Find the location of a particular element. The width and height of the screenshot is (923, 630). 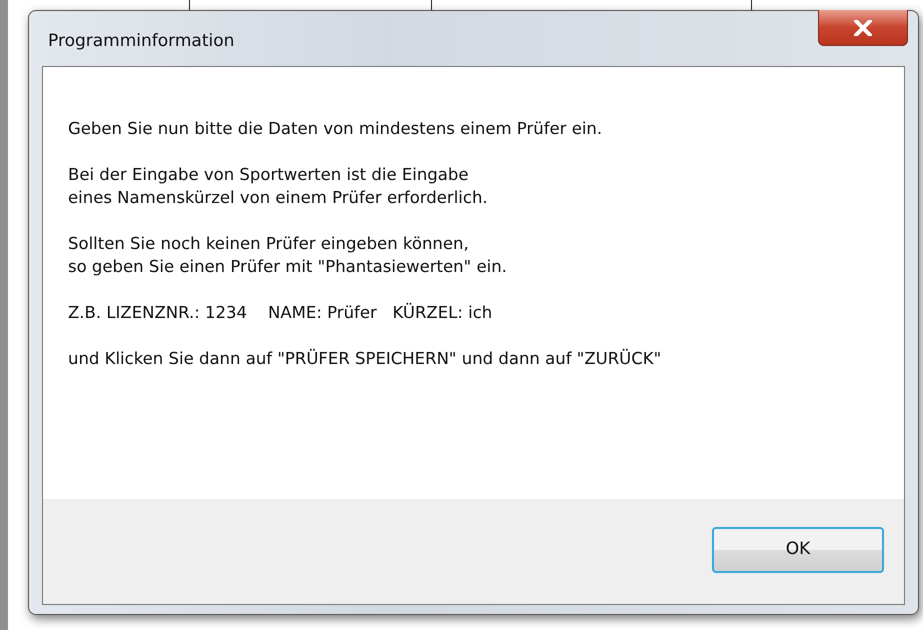

close-icon is located at coordinates (863, 28).